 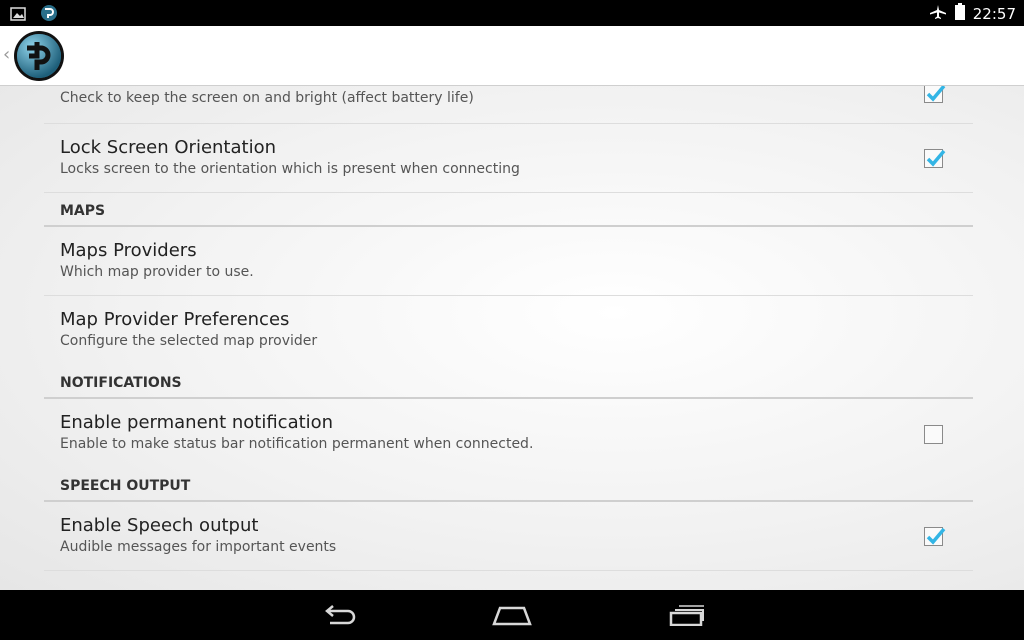 I want to click on section-header-notifications: NOTIFICATIONS, so click(x=508, y=382).